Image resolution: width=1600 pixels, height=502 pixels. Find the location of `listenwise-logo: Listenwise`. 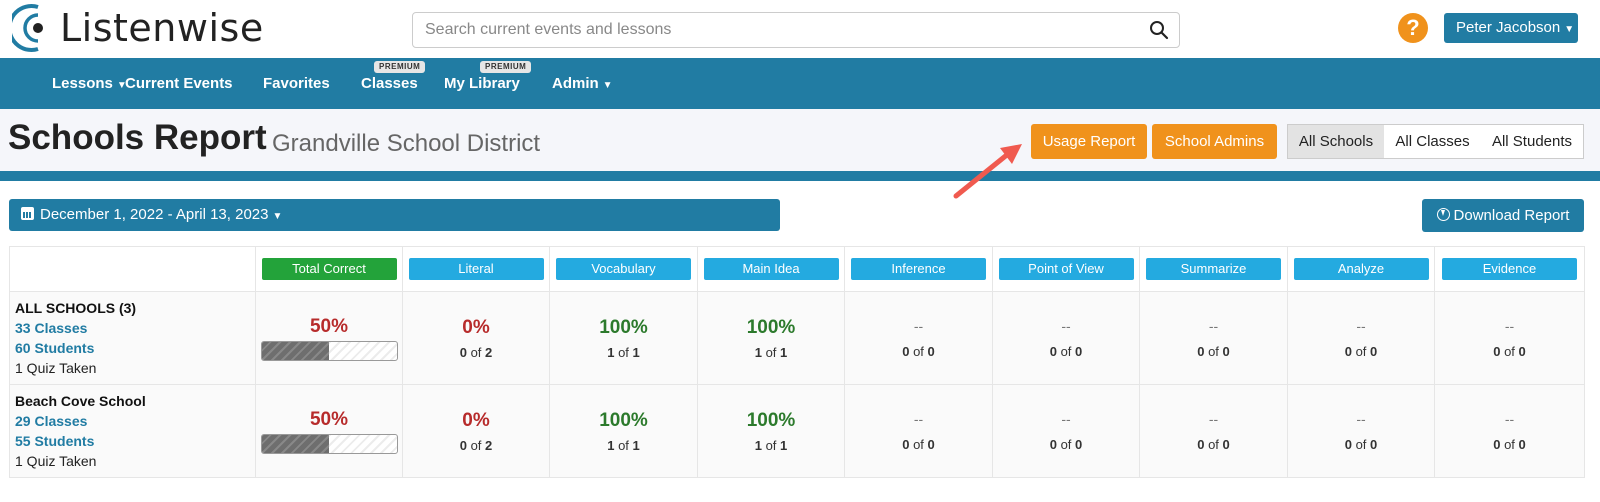

listenwise-logo: Listenwise is located at coordinates (138, 28).